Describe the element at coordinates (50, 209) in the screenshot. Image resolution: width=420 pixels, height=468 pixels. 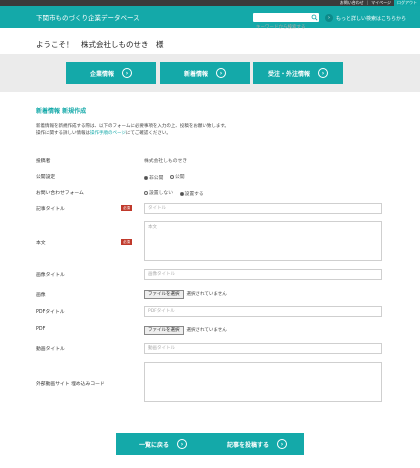
I see `field-label: 記事タイトル` at that location.